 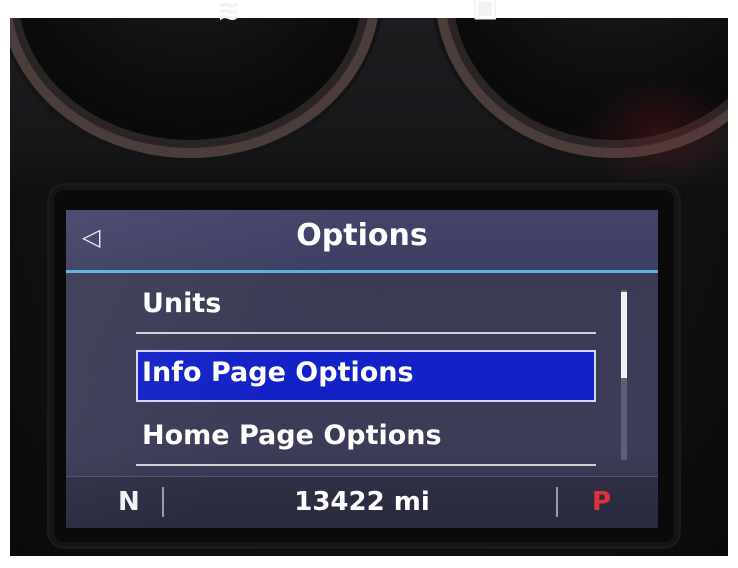 I want to click on title-bar: ◁ Options, so click(x=362, y=241).